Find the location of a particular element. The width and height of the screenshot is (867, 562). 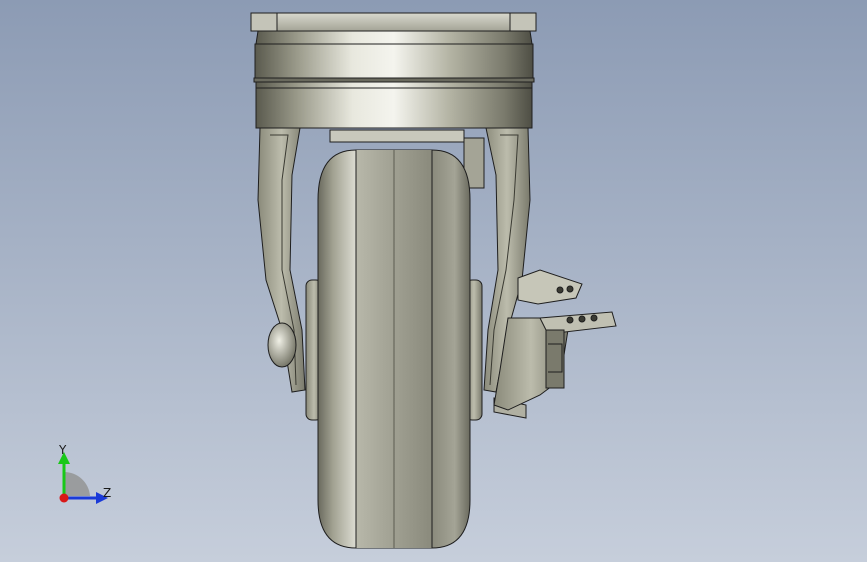

triad-x-axis-dot is located at coordinates (64, 498).